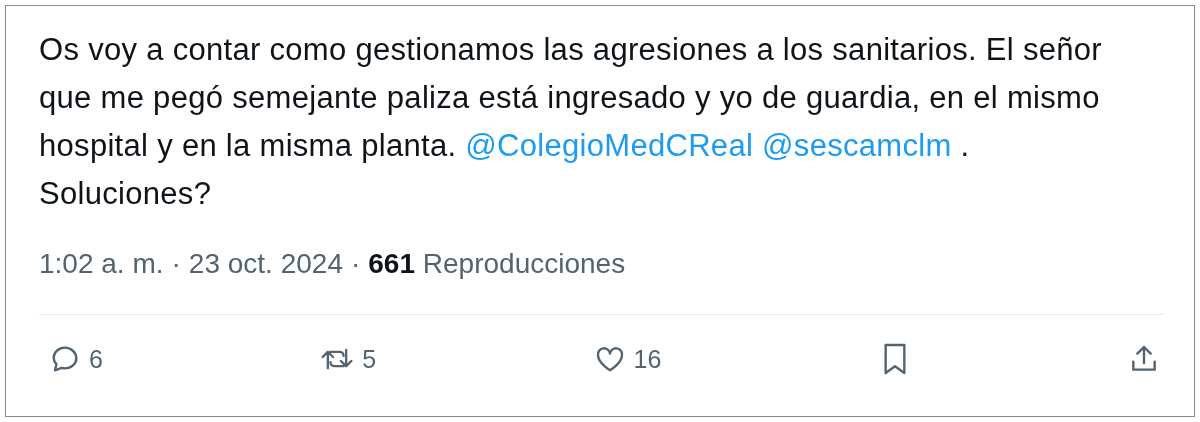  What do you see at coordinates (348, 359) in the screenshot?
I see `retweet-button: 5` at bounding box center [348, 359].